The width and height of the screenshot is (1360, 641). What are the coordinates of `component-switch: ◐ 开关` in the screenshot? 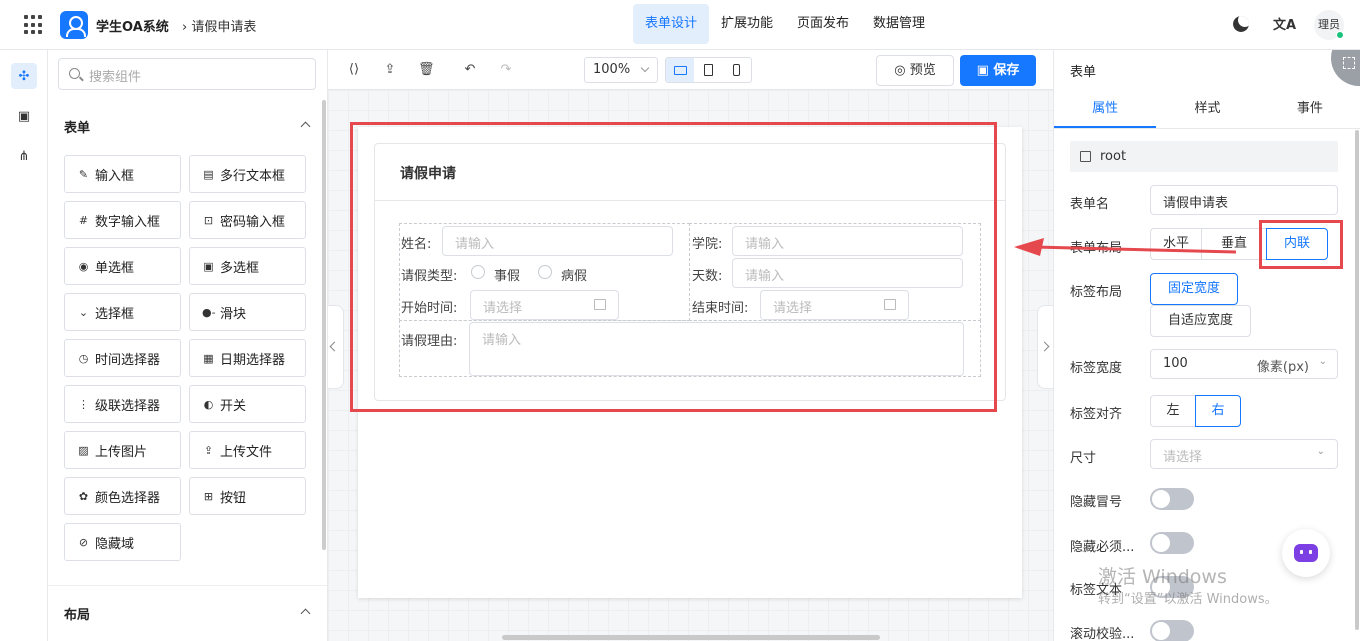 It's located at (247, 404).